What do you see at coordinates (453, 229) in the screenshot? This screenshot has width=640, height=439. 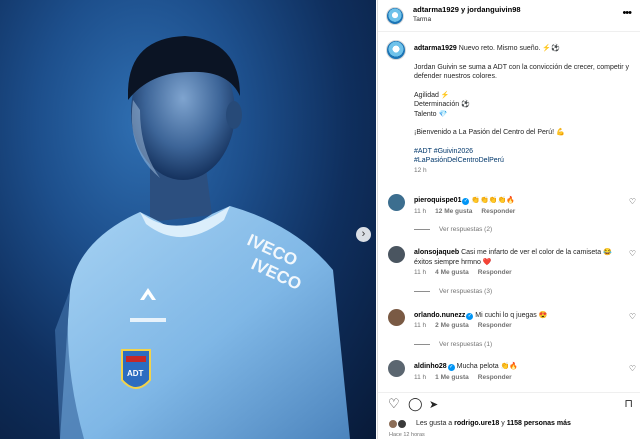 I see `view-replies-button: Ver respuestas (2)` at bounding box center [453, 229].